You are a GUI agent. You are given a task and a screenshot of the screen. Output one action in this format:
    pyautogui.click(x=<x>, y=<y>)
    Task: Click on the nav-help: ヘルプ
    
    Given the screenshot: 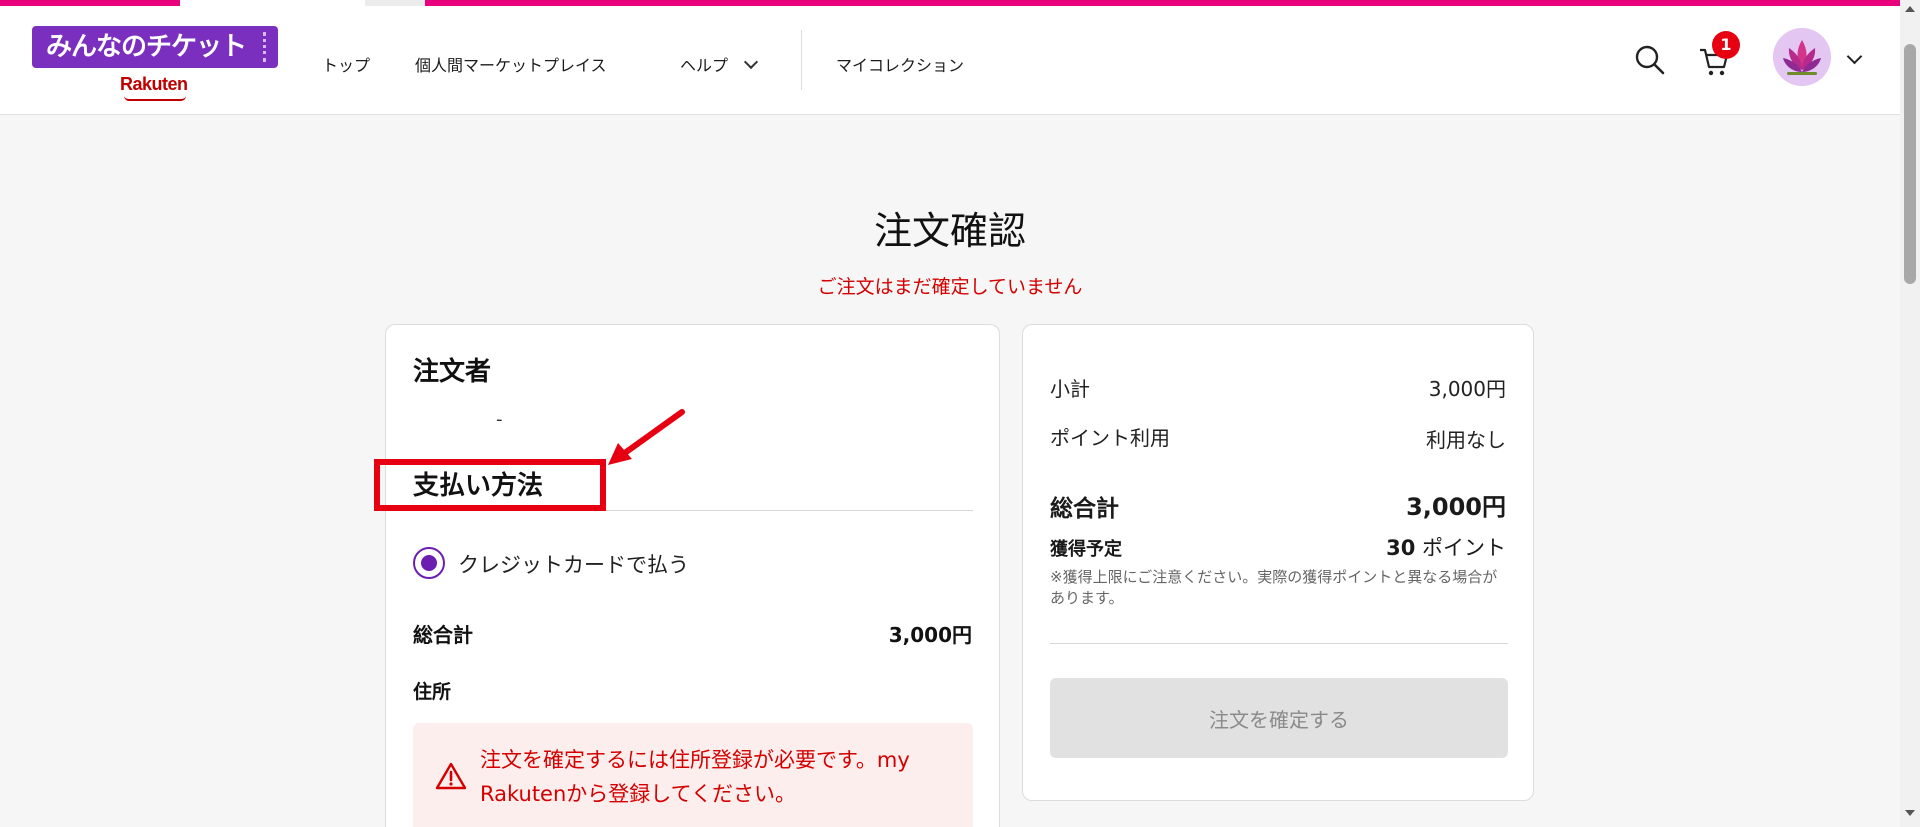 What is the action you would take?
    pyautogui.click(x=719, y=64)
    